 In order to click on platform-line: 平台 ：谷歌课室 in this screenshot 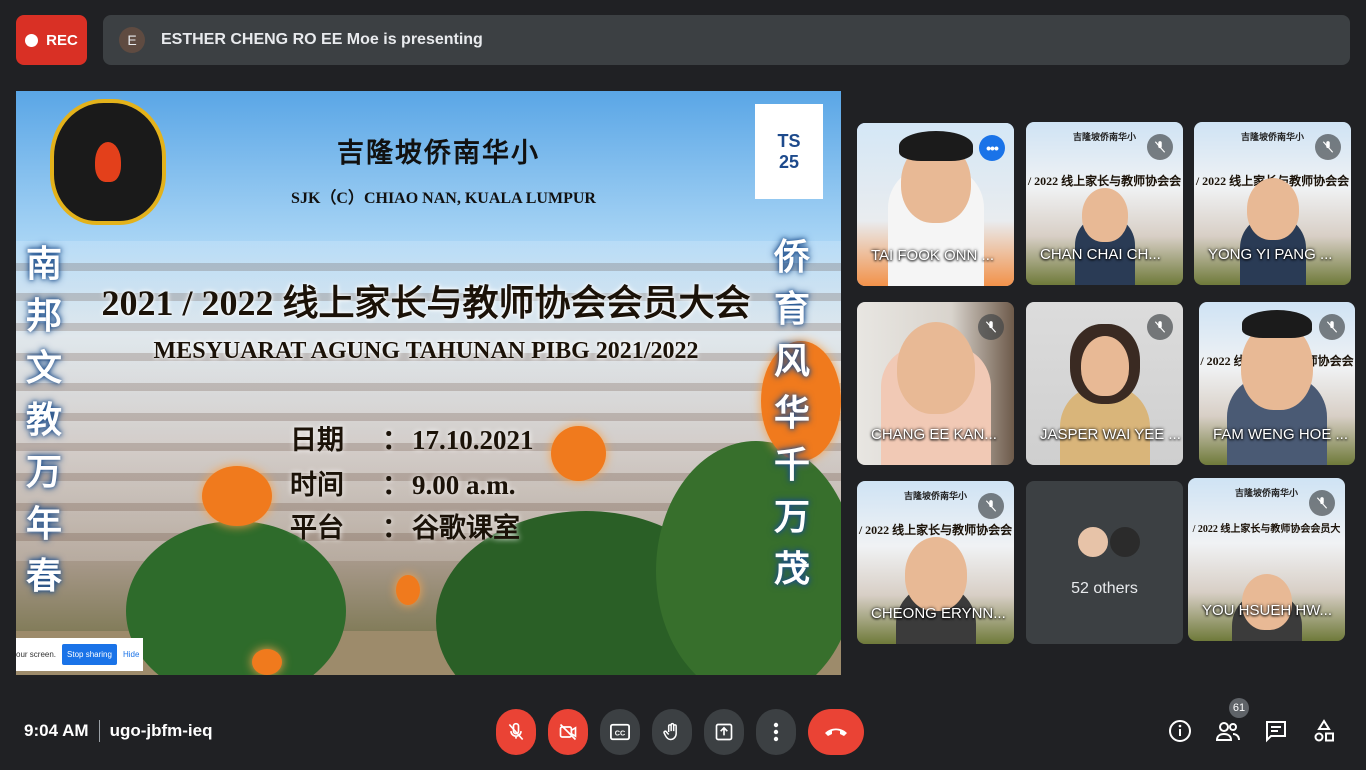, I will do `click(405, 525)`.